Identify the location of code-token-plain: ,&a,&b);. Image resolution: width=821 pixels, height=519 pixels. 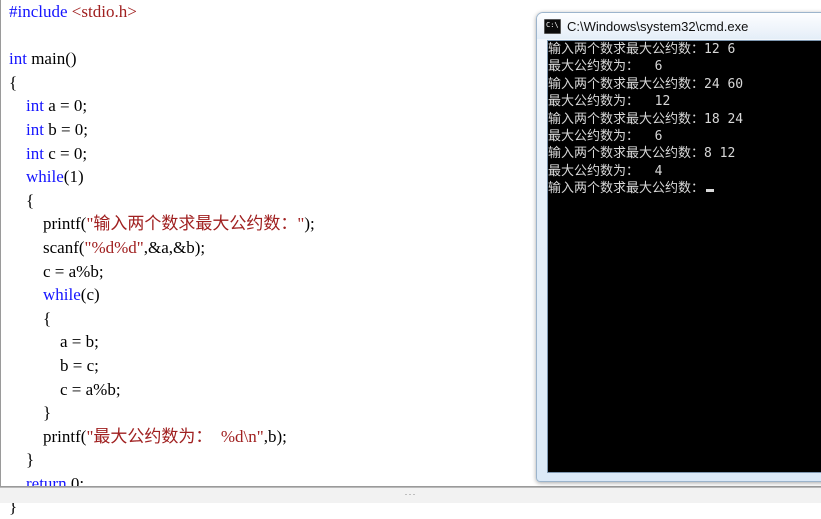
(174, 247).